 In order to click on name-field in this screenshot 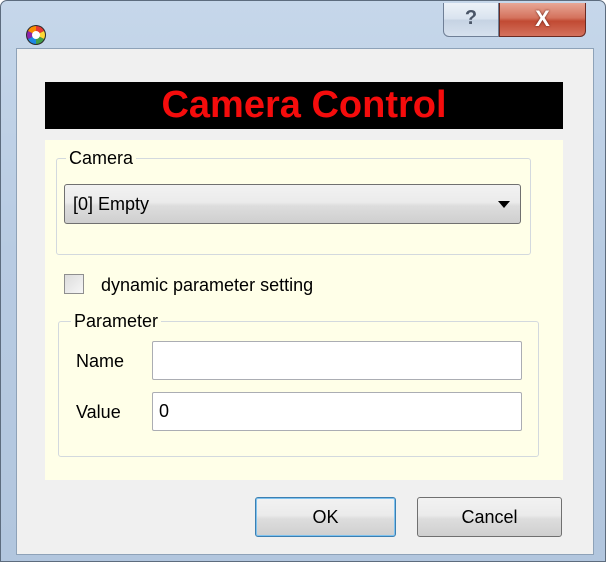, I will do `click(337, 360)`.